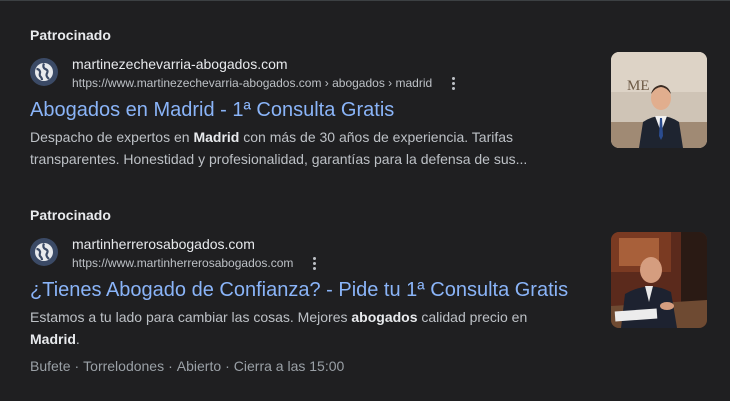 The width and height of the screenshot is (730, 401). Describe the element at coordinates (112, 137) in the screenshot. I see `desc-text: Despacho de expertos en` at that location.